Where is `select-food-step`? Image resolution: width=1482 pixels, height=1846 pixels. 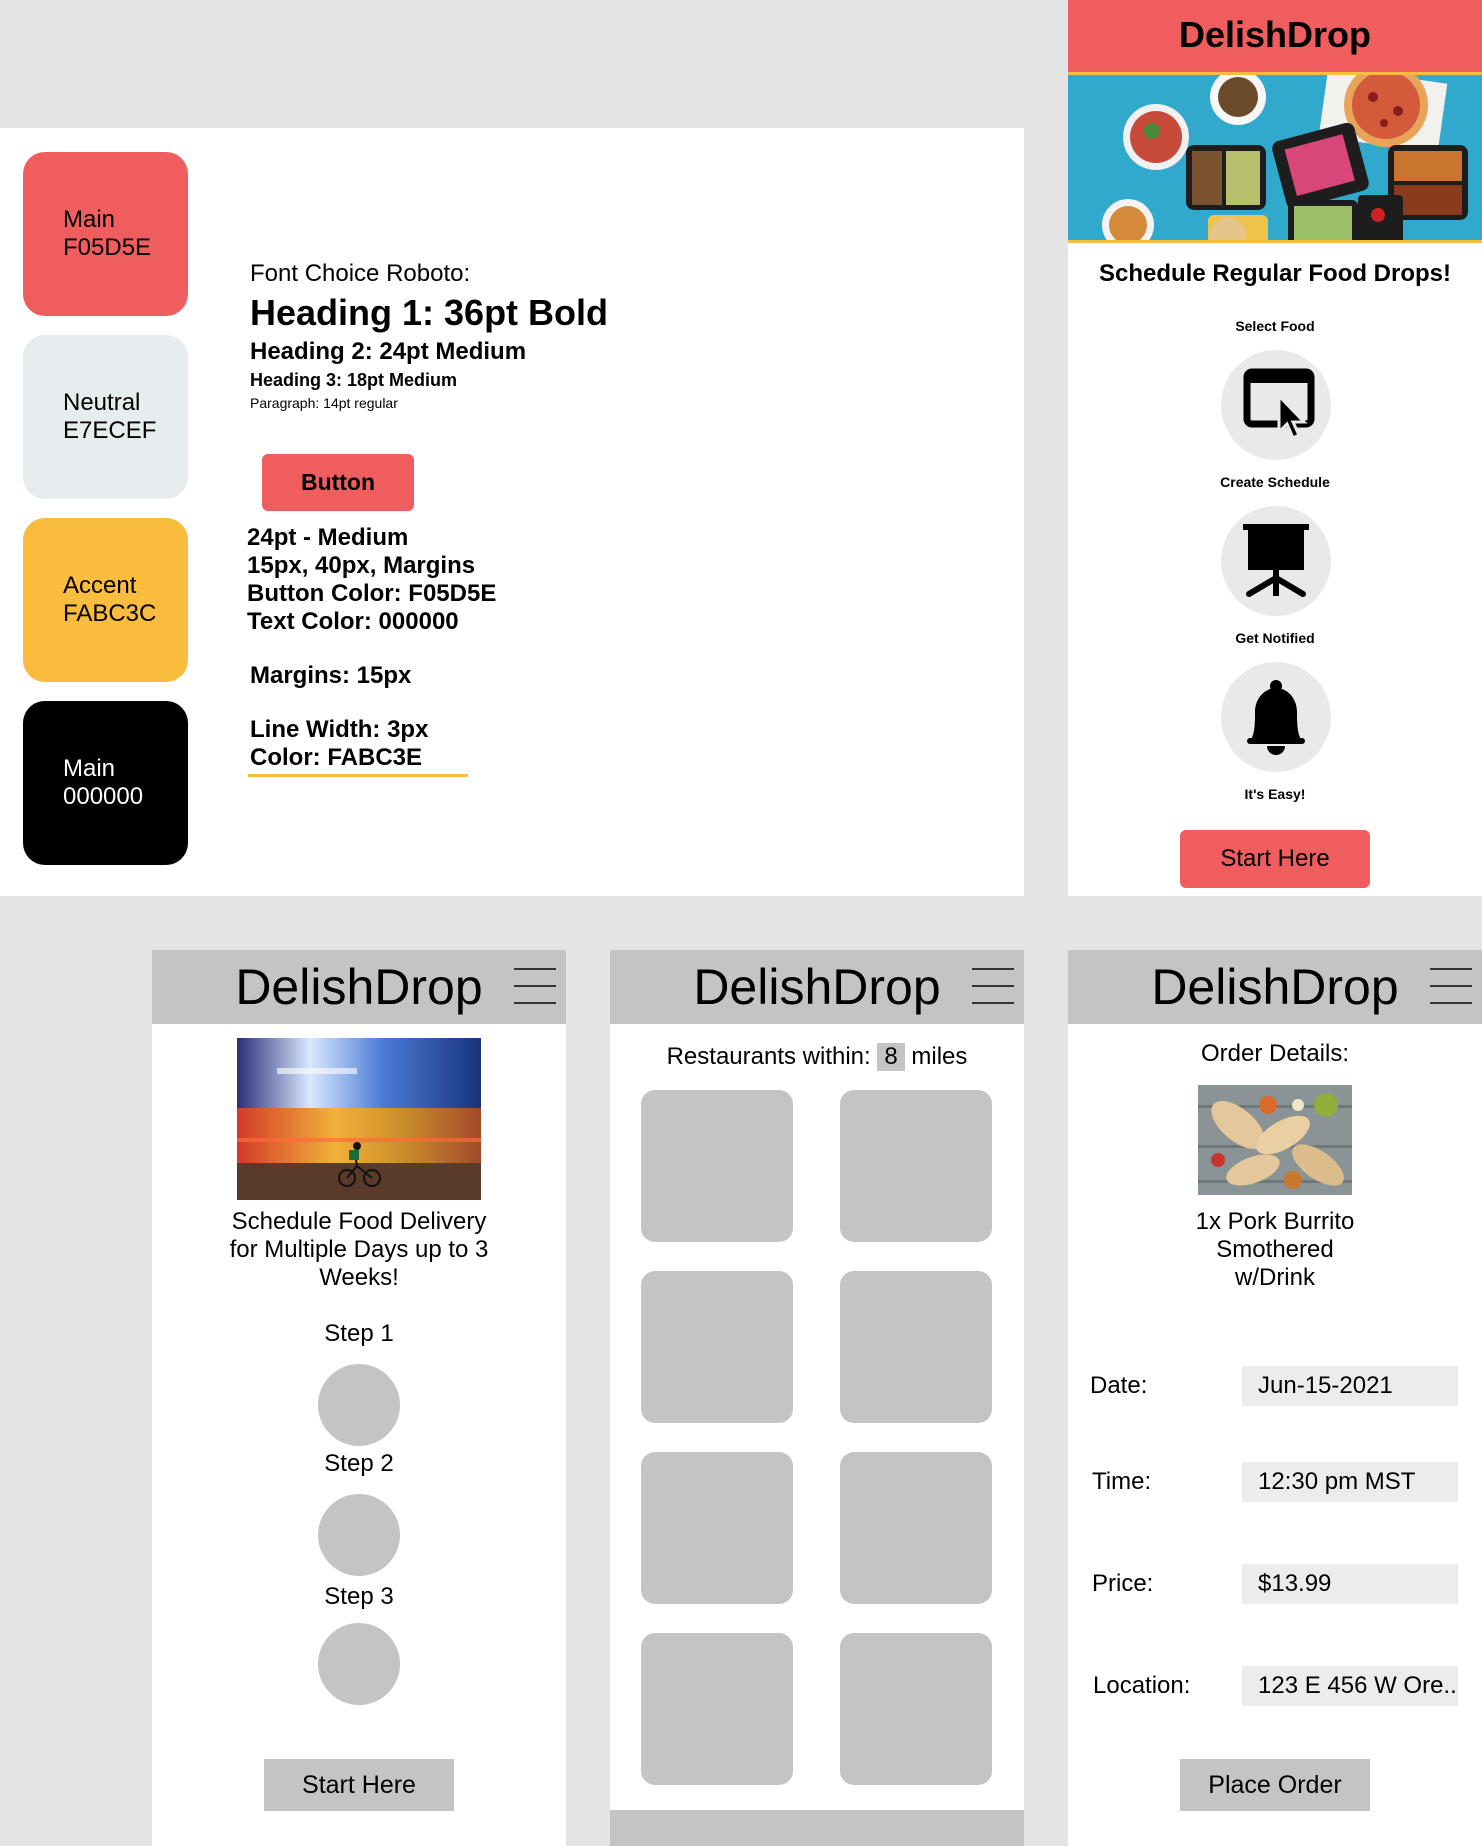 select-food-step is located at coordinates (1276, 405).